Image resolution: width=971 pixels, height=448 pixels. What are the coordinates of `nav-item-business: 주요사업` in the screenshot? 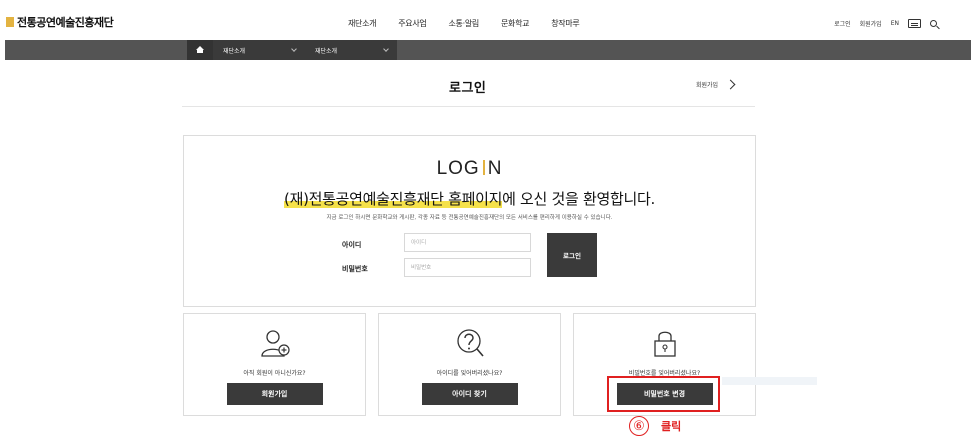 It's located at (412, 23).